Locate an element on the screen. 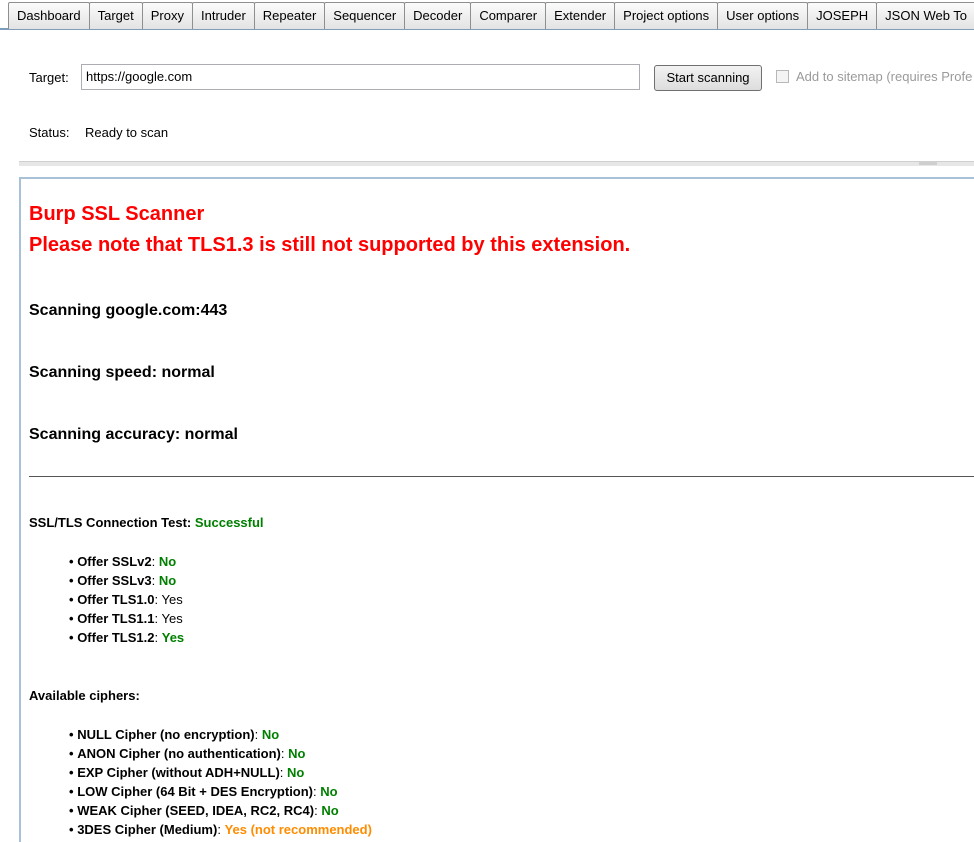 This screenshot has width=974, height=842. tab-extender: Extender is located at coordinates (580, 15).